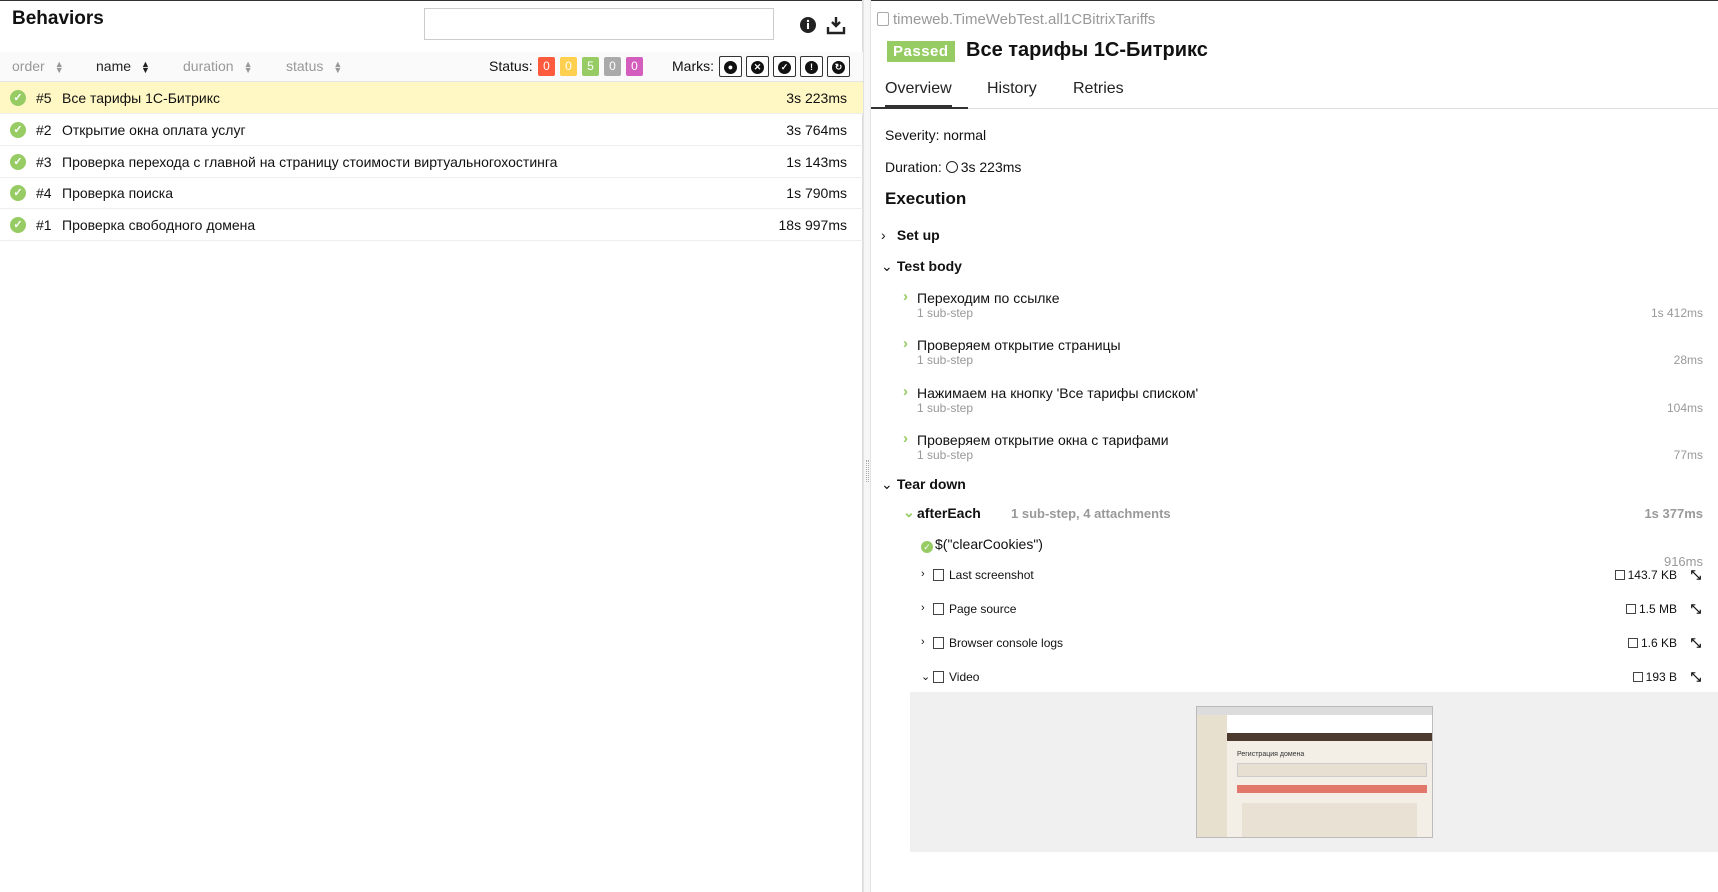 The height and width of the screenshot is (892, 1718). I want to click on test-row: ✓ #5 Все тарифы 1С-Битрикс 3s 223ms, so click(431, 98).